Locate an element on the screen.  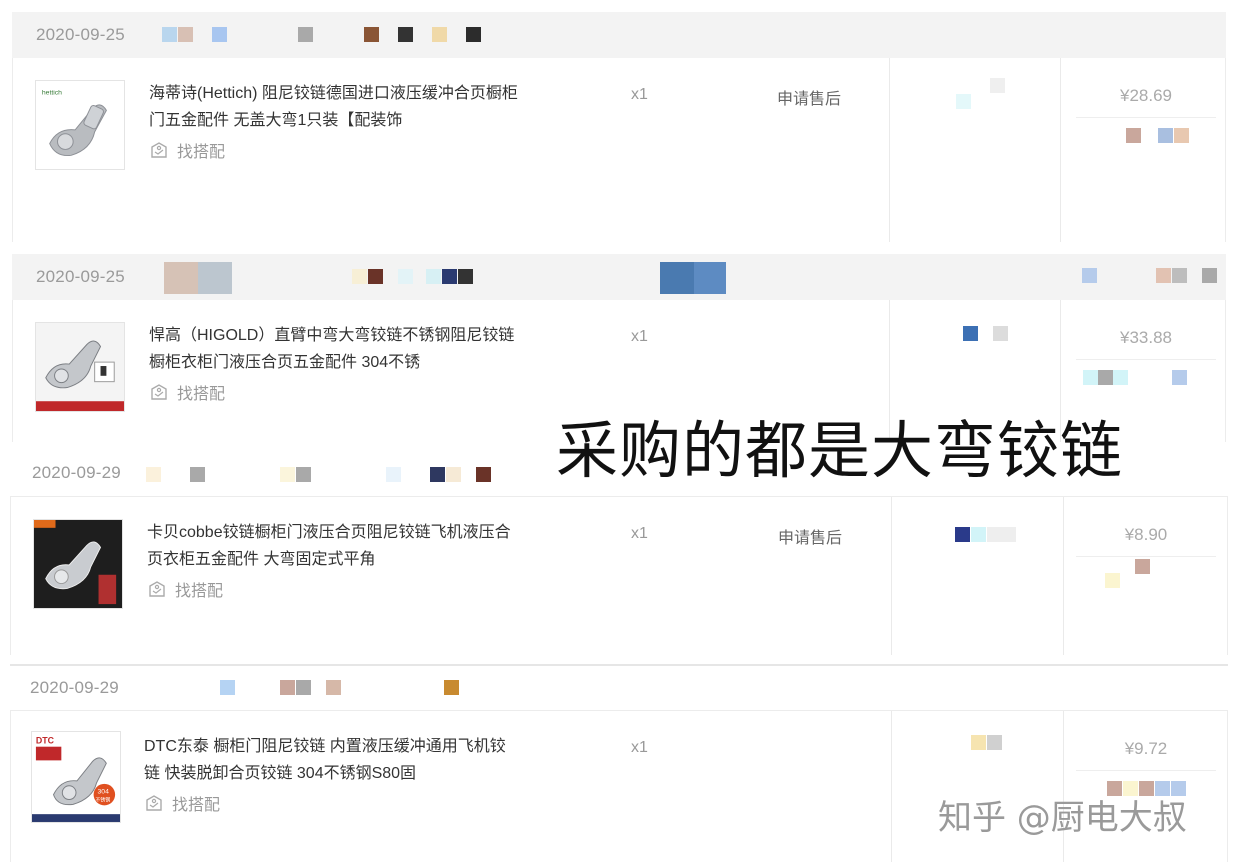
hinge-image: hettich is located at coordinates (80, 125).